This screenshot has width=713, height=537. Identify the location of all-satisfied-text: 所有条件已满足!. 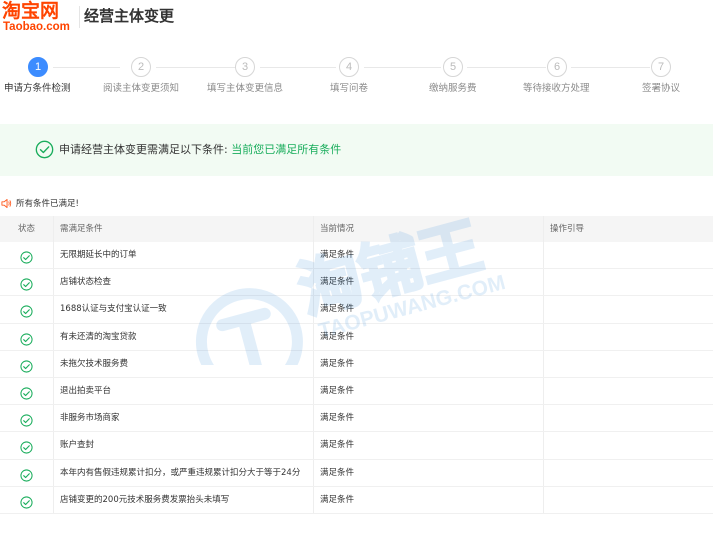
(47, 204).